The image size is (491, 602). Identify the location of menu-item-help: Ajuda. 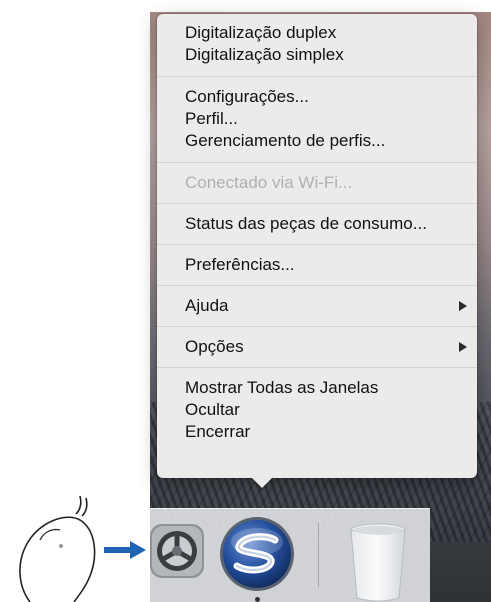
(317, 306).